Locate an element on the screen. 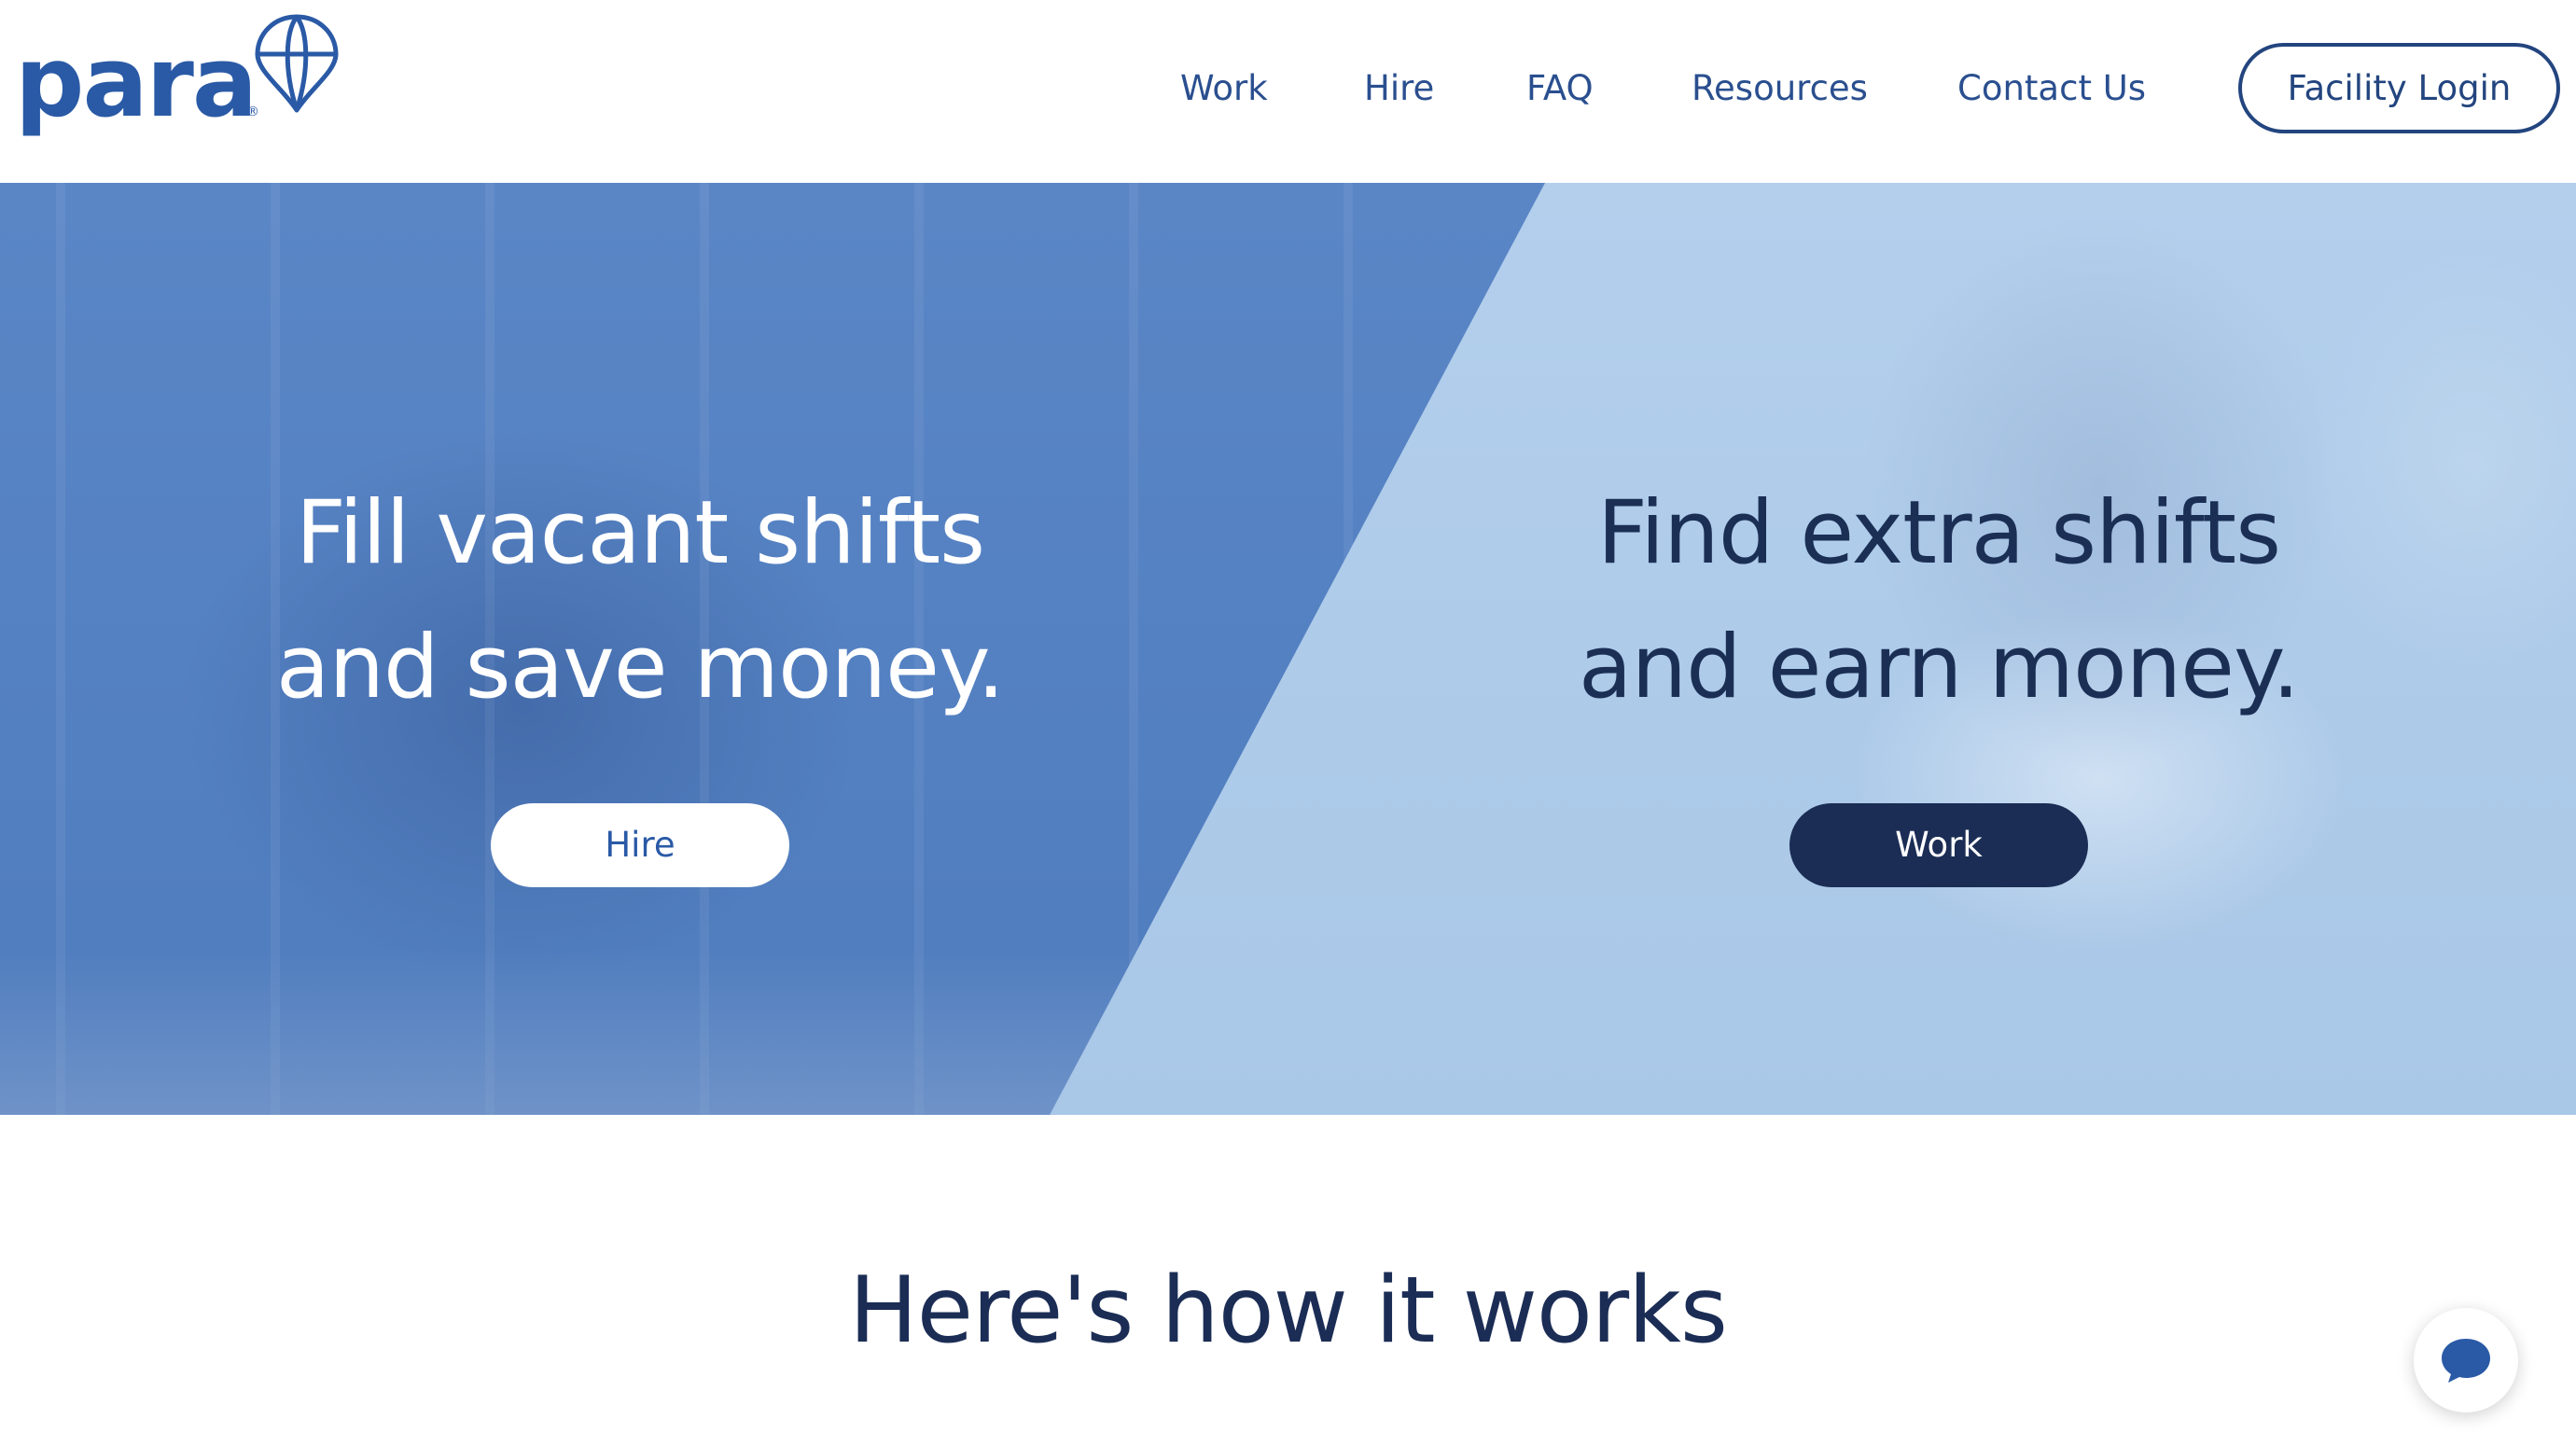 This screenshot has width=2576, height=1433. hire-button: Hire is located at coordinates (640, 845).